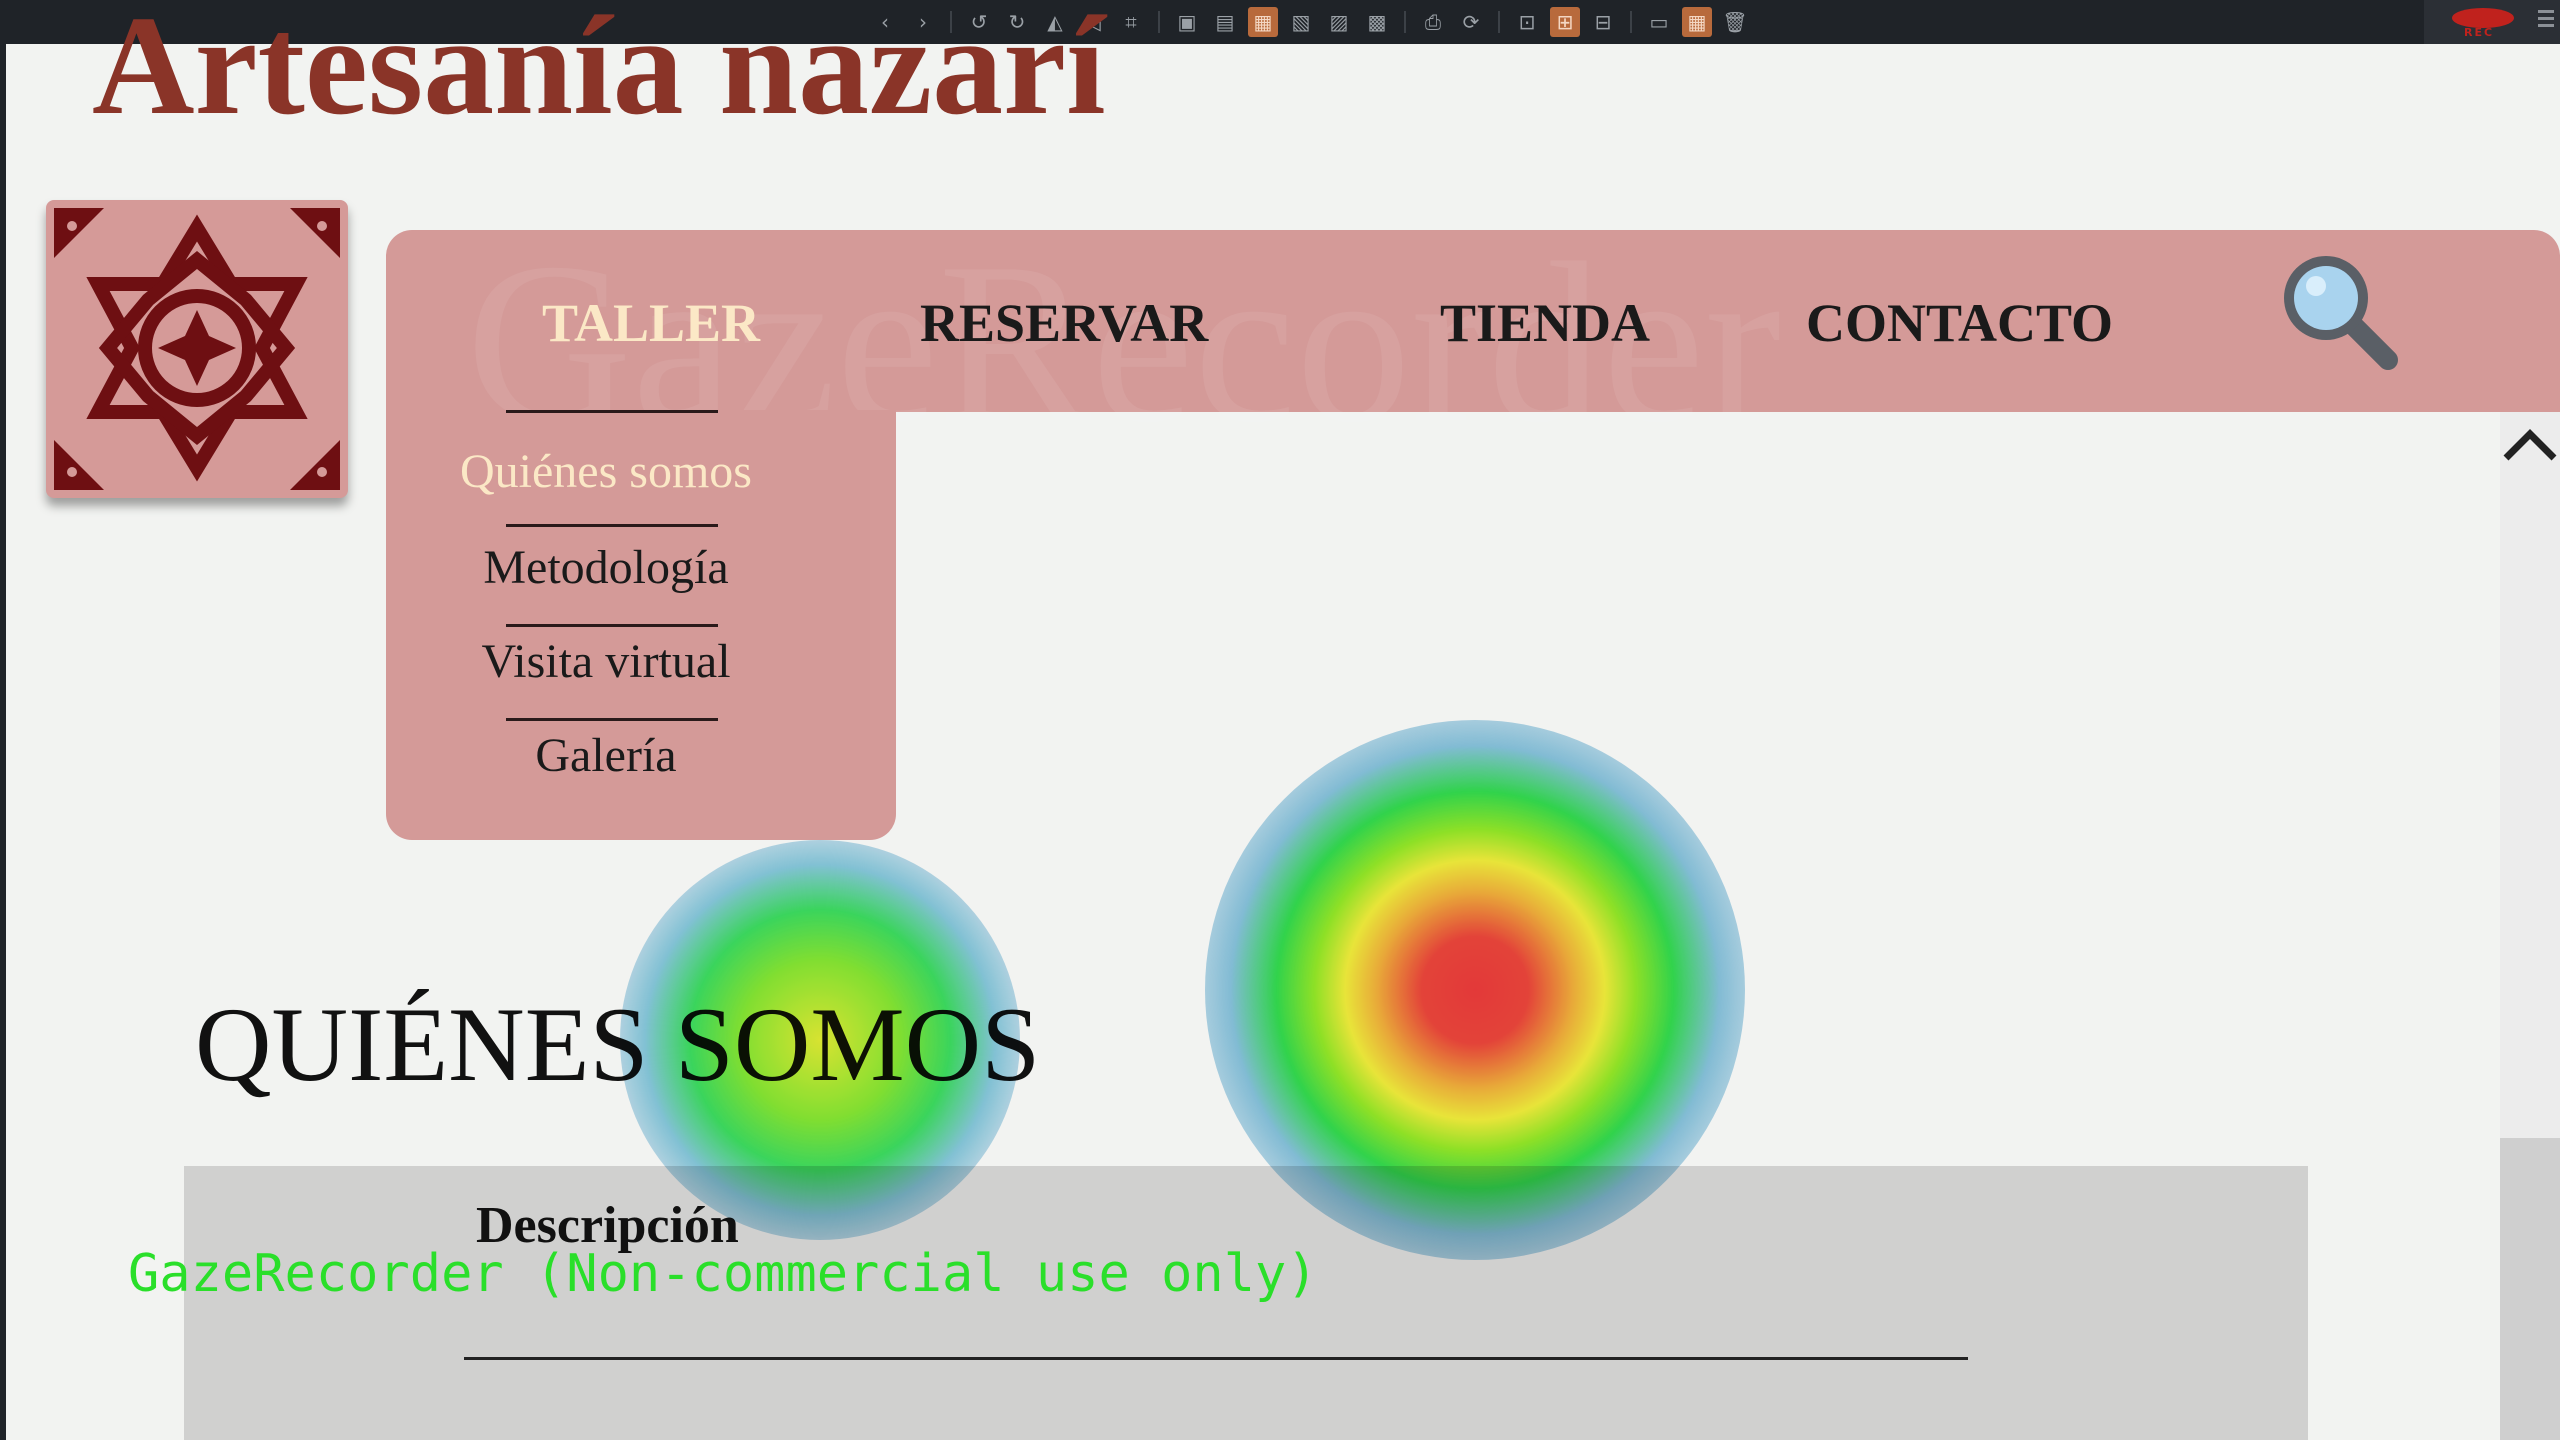  What do you see at coordinates (1659, 22) in the screenshot?
I see `image-icon: ▭` at bounding box center [1659, 22].